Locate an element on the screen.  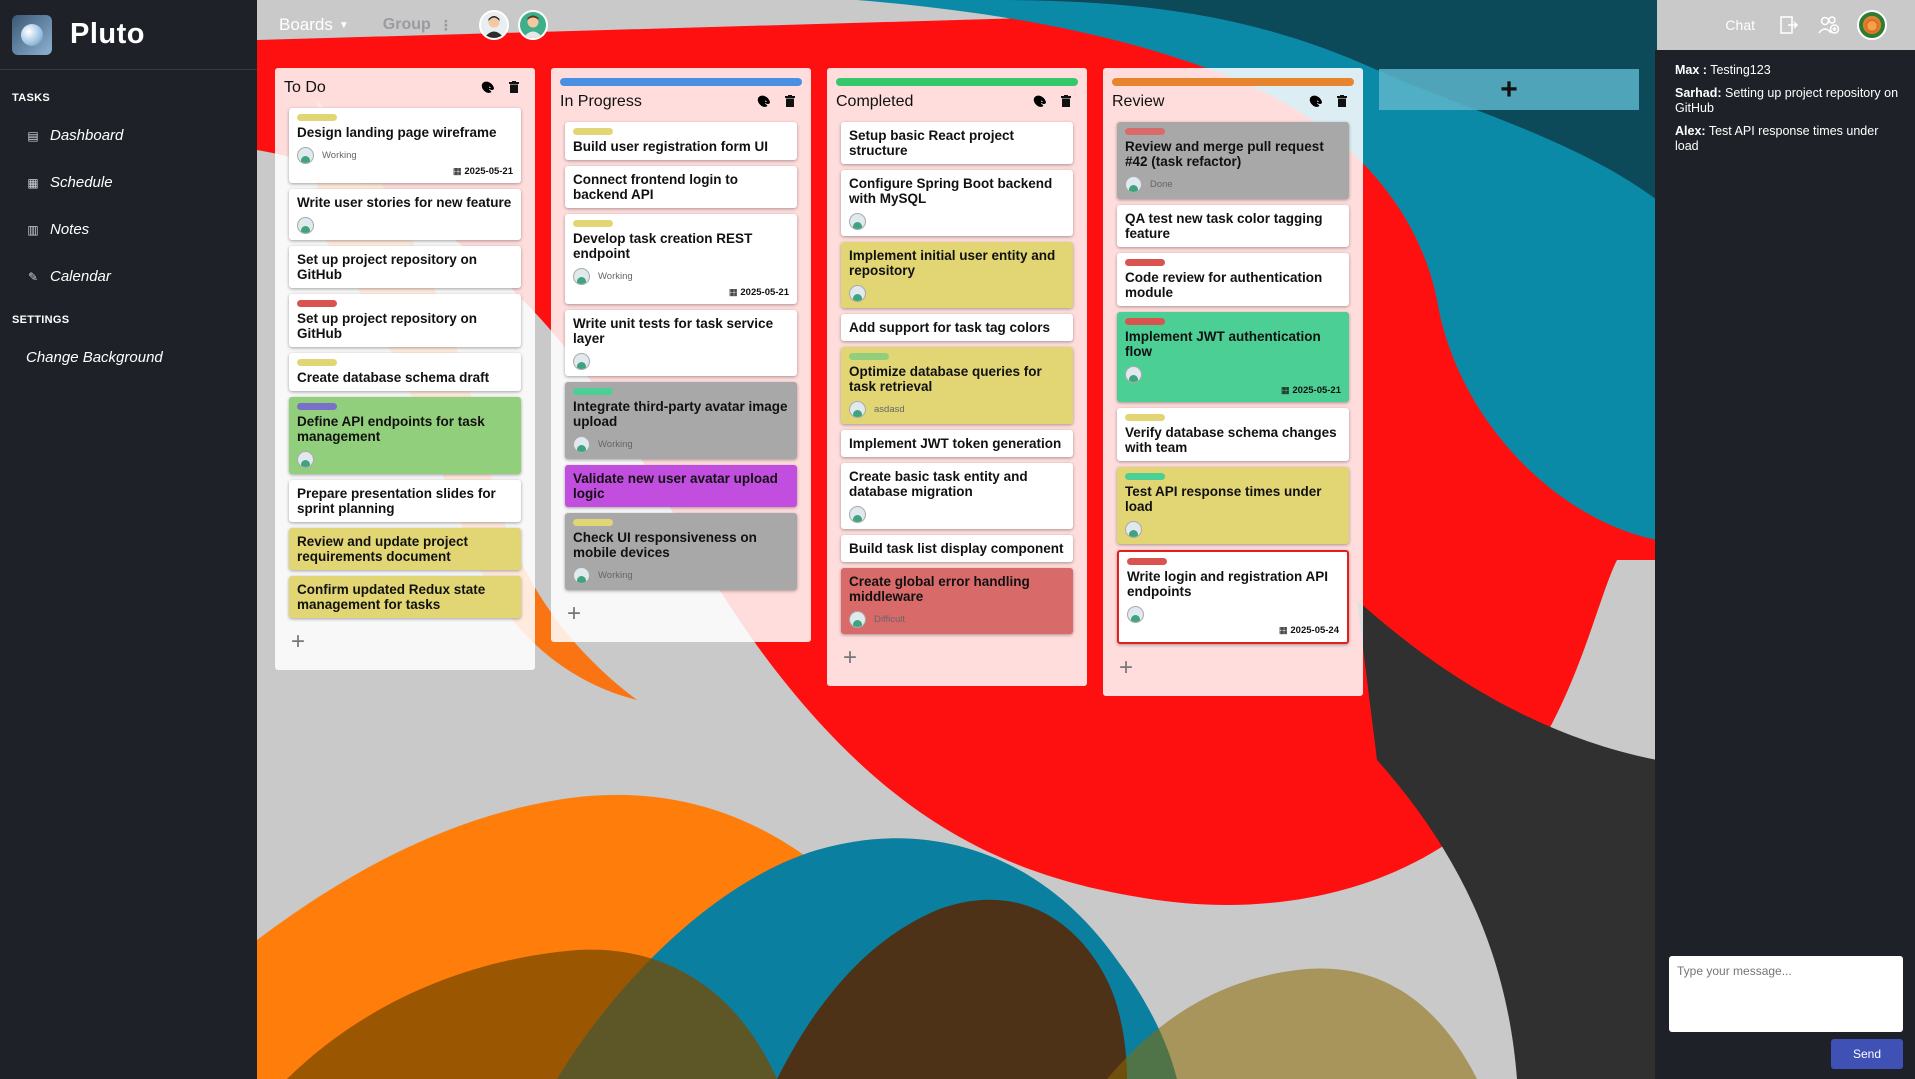
logout-icon is located at coordinates (1789, 25).